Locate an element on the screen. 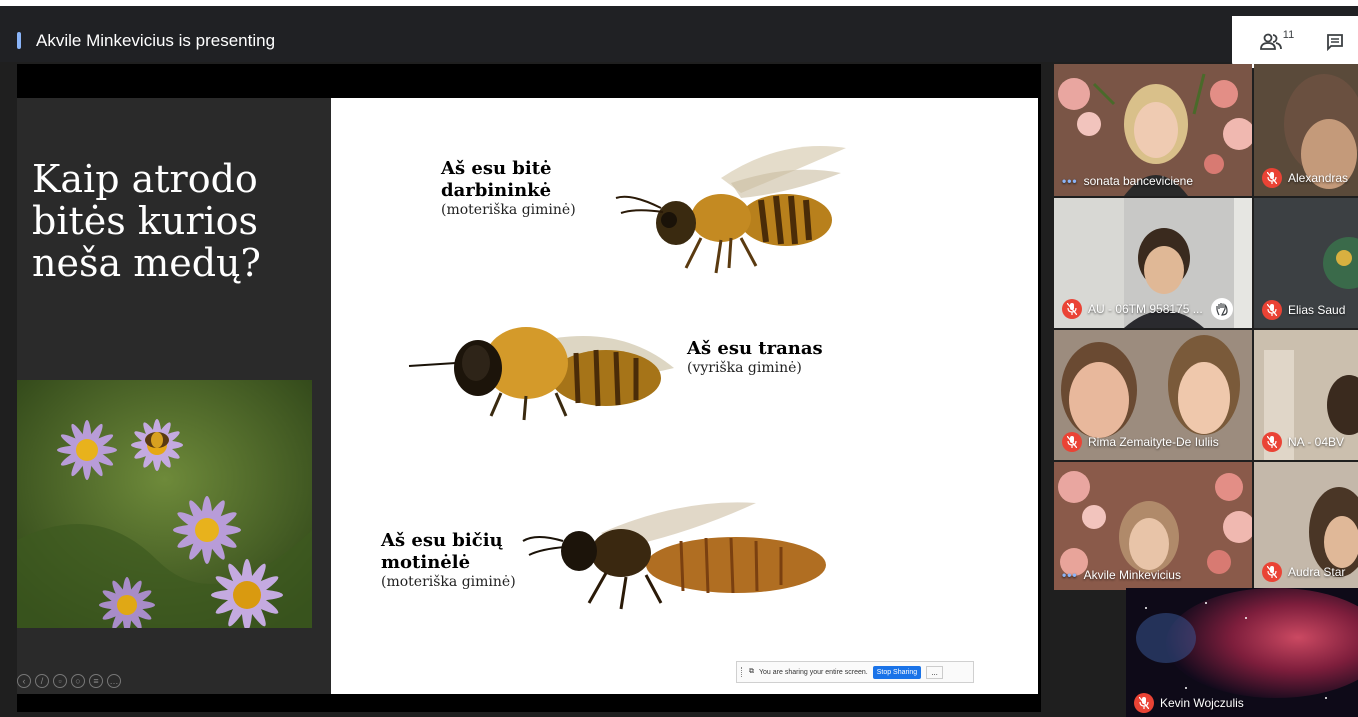 The image size is (1358, 717). participant-name-row: Rima Zemaityte-De Iuliis is located at coordinates (1140, 442).